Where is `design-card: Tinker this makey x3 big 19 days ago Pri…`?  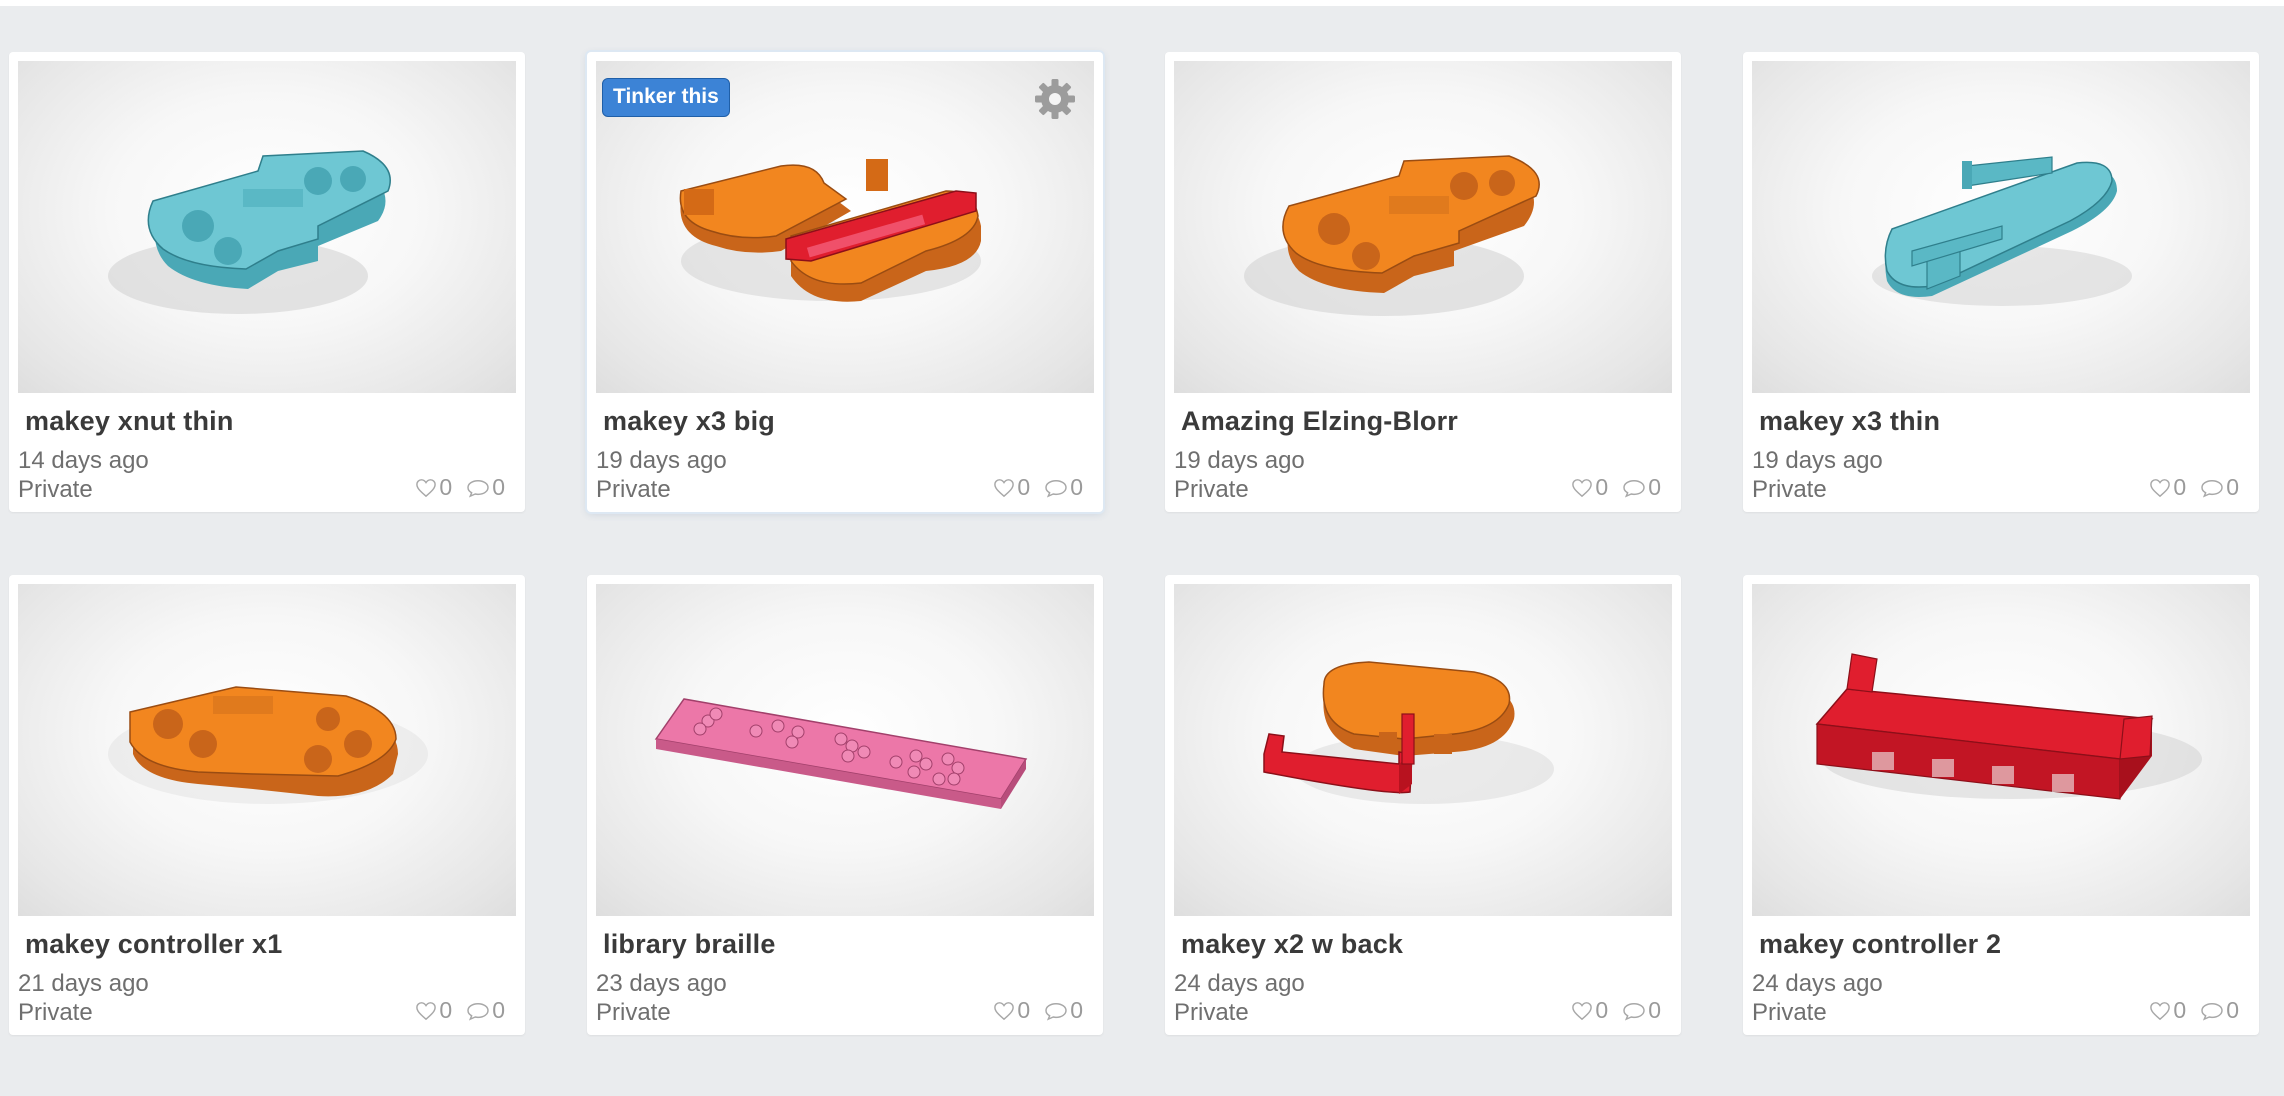 design-card: Tinker this makey x3 big 19 days ago Pri… is located at coordinates (845, 282).